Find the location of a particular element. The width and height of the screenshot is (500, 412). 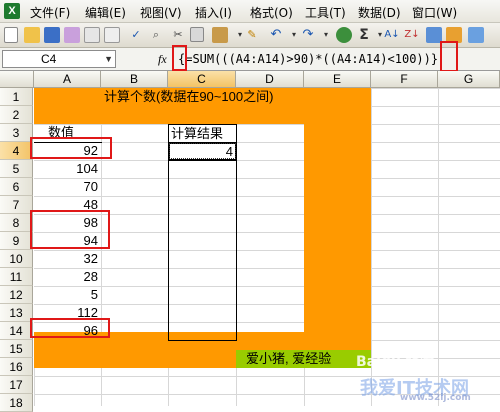

value-cell: 70 is located at coordinates (66, 187).